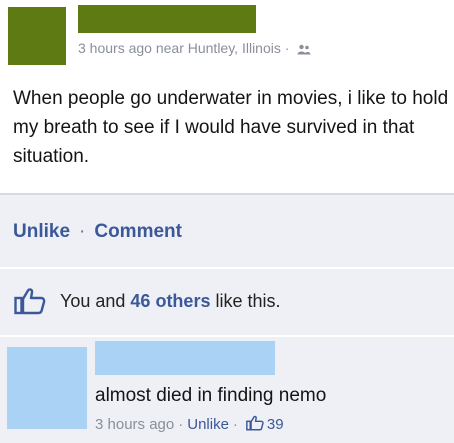  What do you see at coordinates (208, 424) in the screenshot?
I see `comment-unlike-link: Unlike` at bounding box center [208, 424].